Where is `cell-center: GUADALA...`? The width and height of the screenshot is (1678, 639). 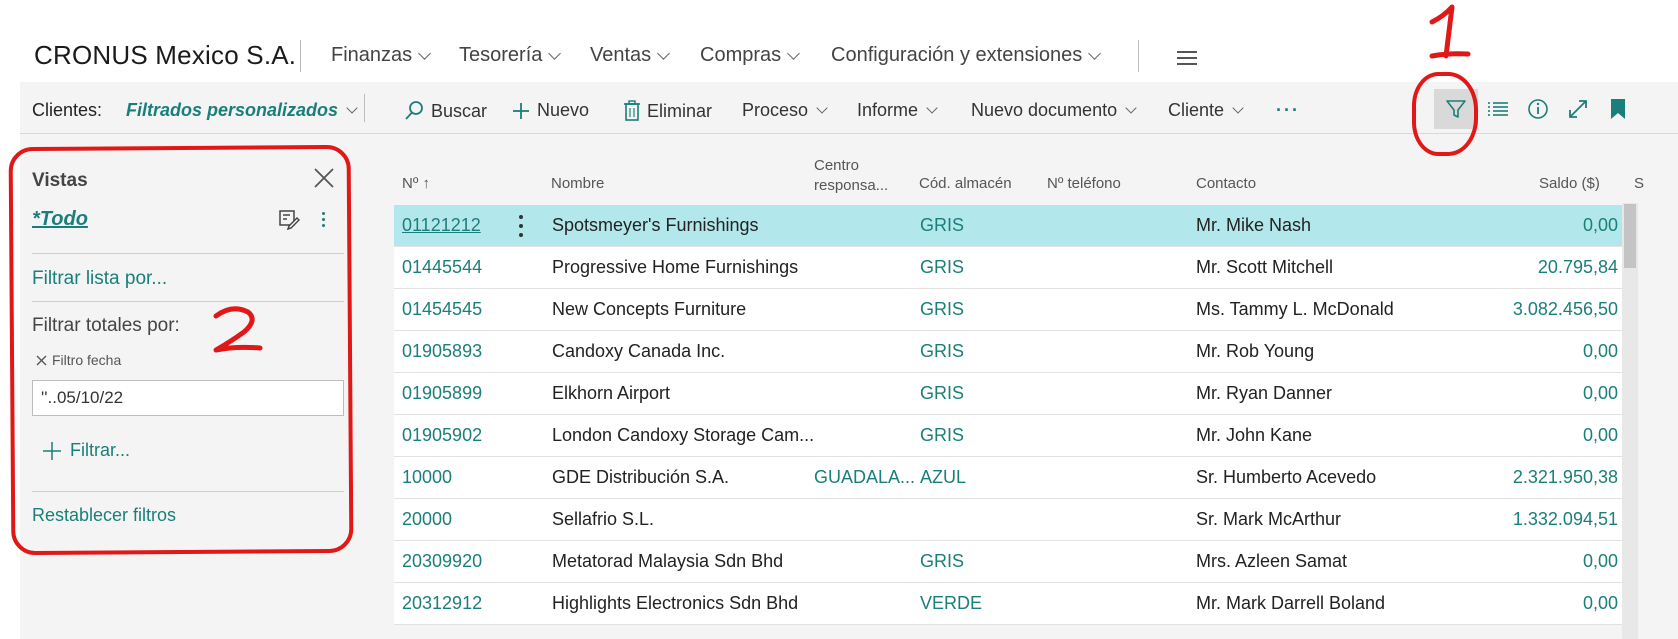
cell-center: GUADALA... is located at coordinates (864, 477).